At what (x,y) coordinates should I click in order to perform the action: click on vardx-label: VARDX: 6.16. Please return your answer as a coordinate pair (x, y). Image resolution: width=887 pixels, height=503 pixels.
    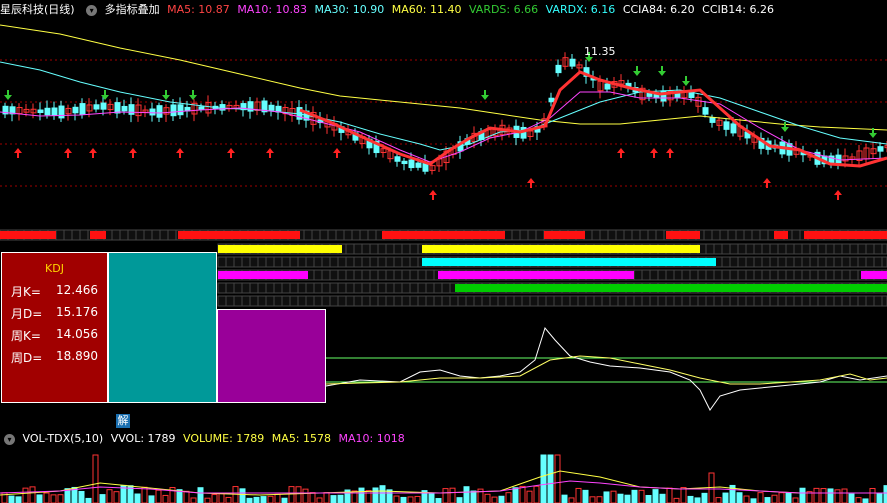
    Looking at the image, I should click on (580, 9).